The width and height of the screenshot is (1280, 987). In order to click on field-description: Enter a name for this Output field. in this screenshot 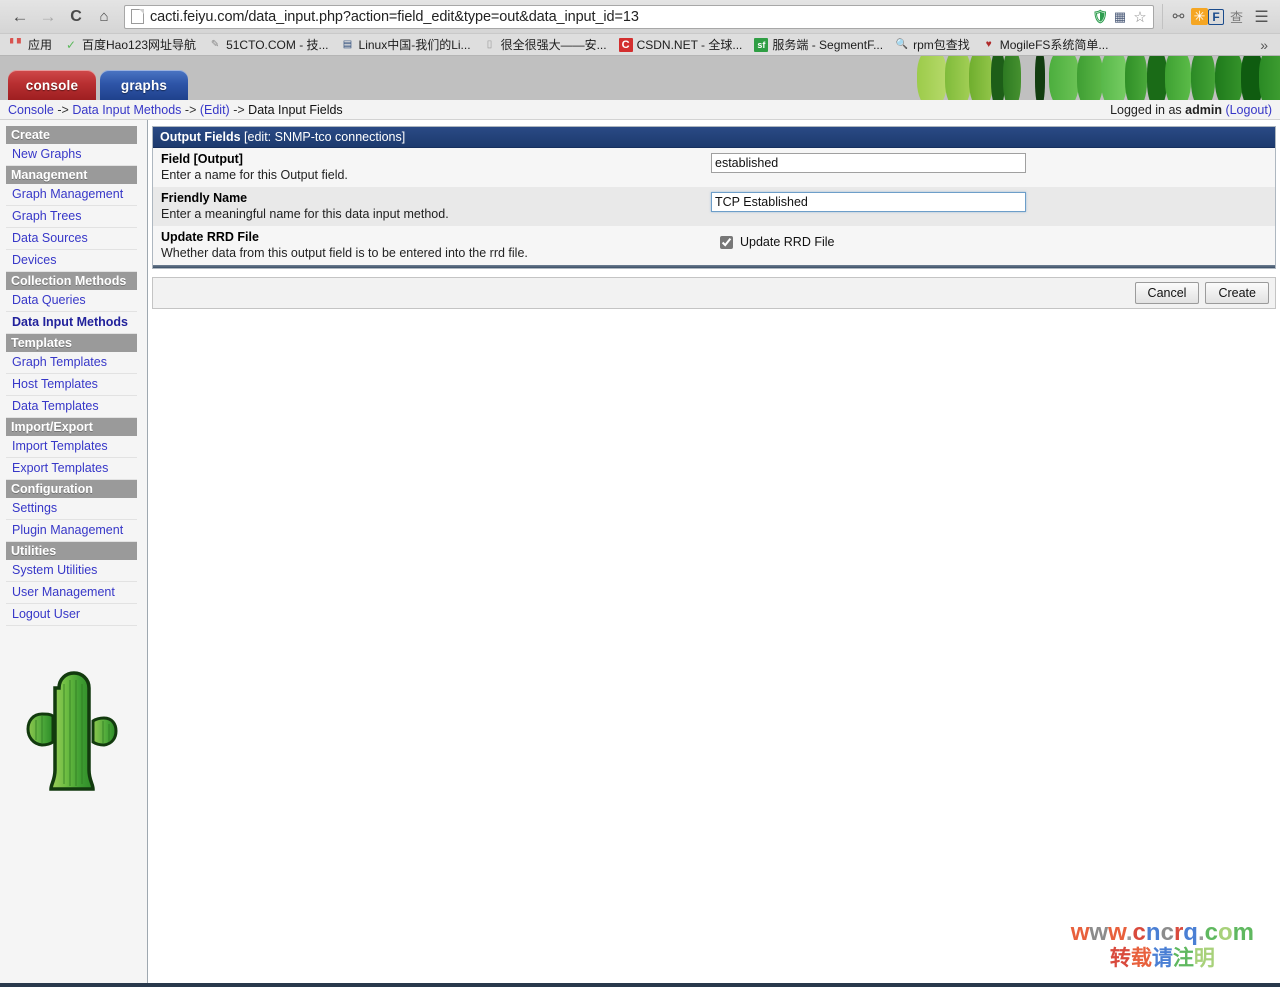, I will do `click(254, 175)`.